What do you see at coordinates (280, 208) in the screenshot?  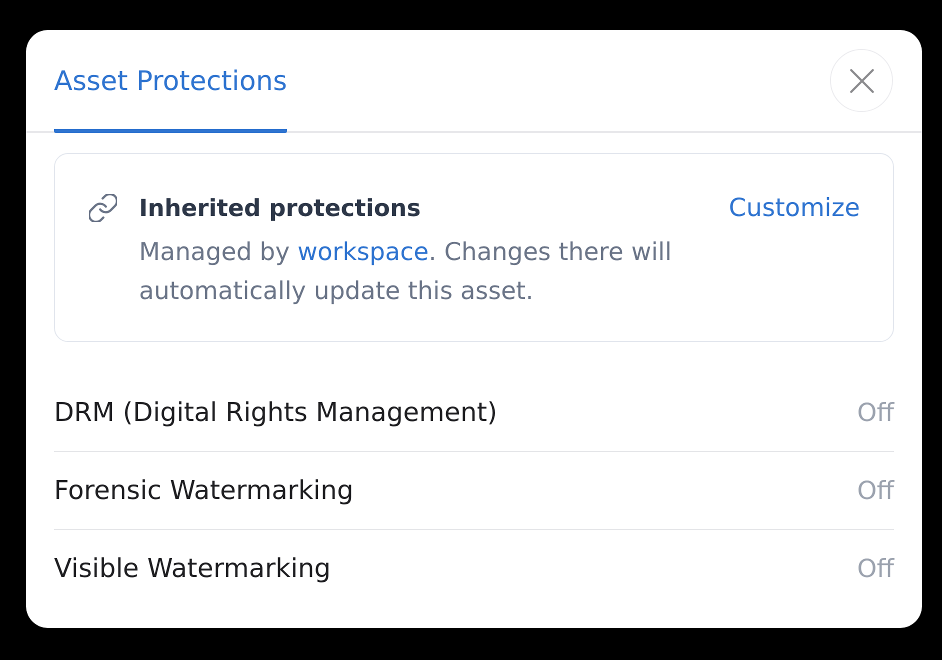 I see `card-title: Inherited protections` at bounding box center [280, 208].